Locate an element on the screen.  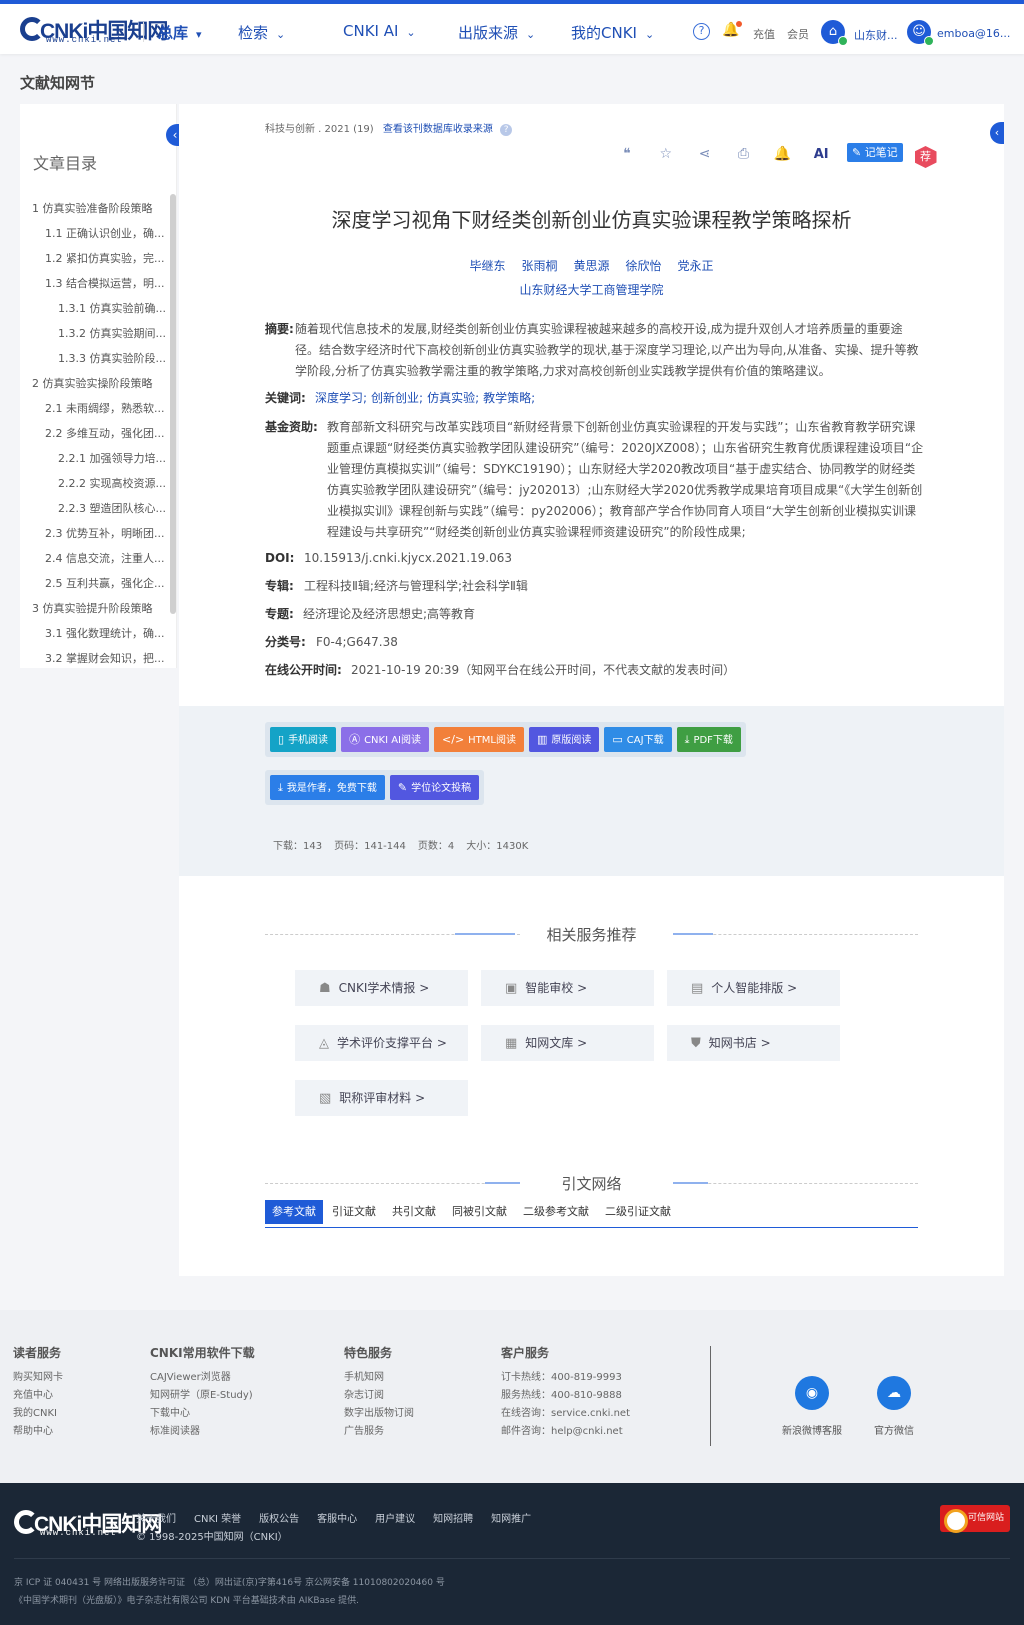
service-academic-eval: ◬ 学术评价支撑平台 > is located at coordinates (381, 1043).